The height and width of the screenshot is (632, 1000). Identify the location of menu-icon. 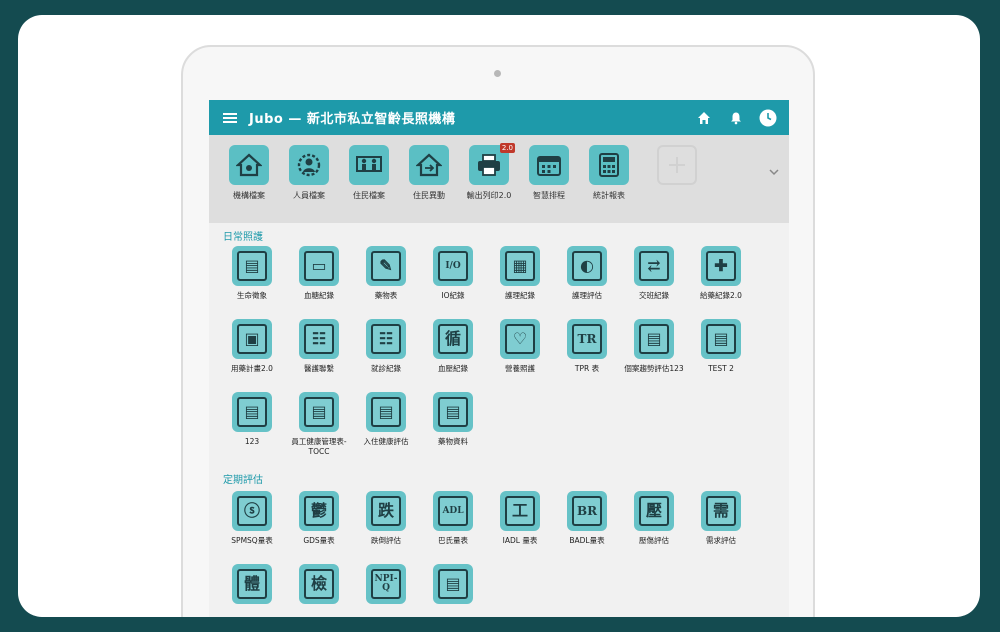
(230, 117).